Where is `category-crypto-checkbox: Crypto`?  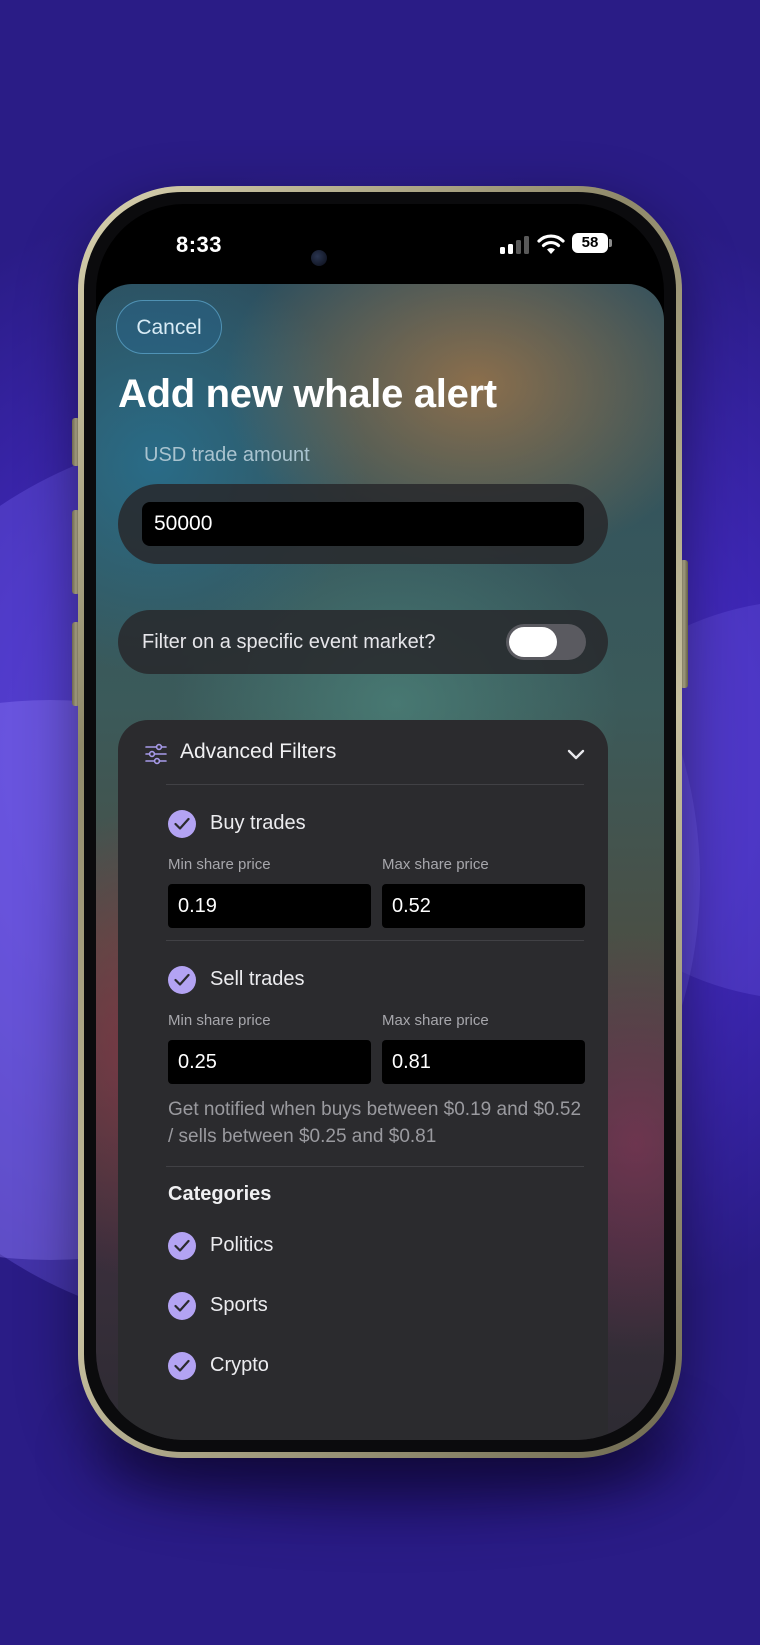
category-crypto-checkbox: Crypto is located at coordinates (268, 1367).